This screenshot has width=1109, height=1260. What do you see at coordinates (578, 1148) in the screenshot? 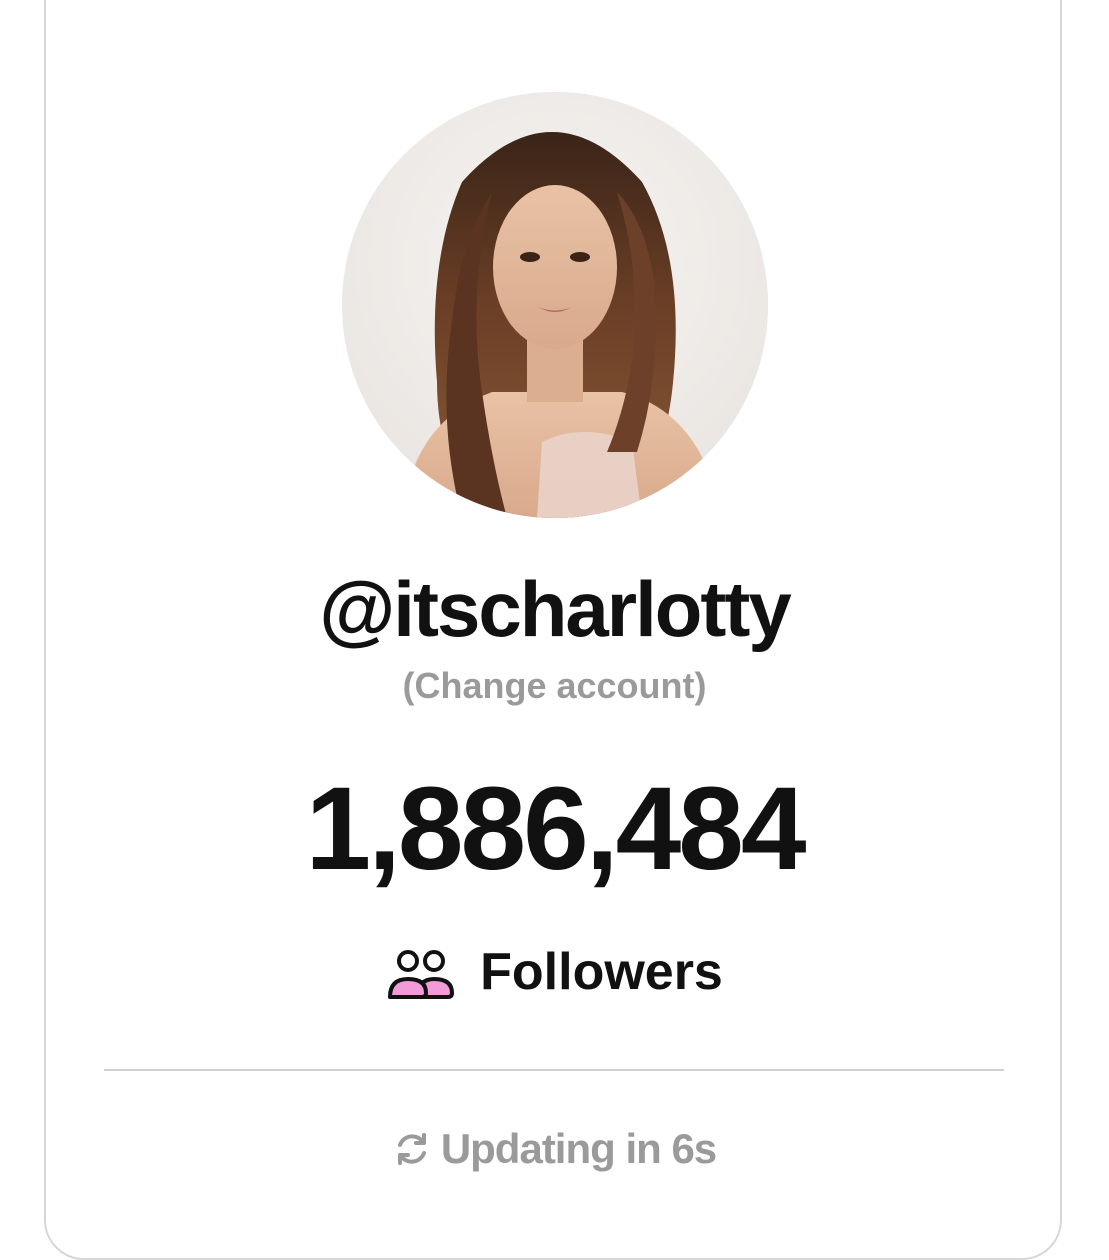
I see `updating-text: Updating in 6s` at bounding box center [578, 1148].